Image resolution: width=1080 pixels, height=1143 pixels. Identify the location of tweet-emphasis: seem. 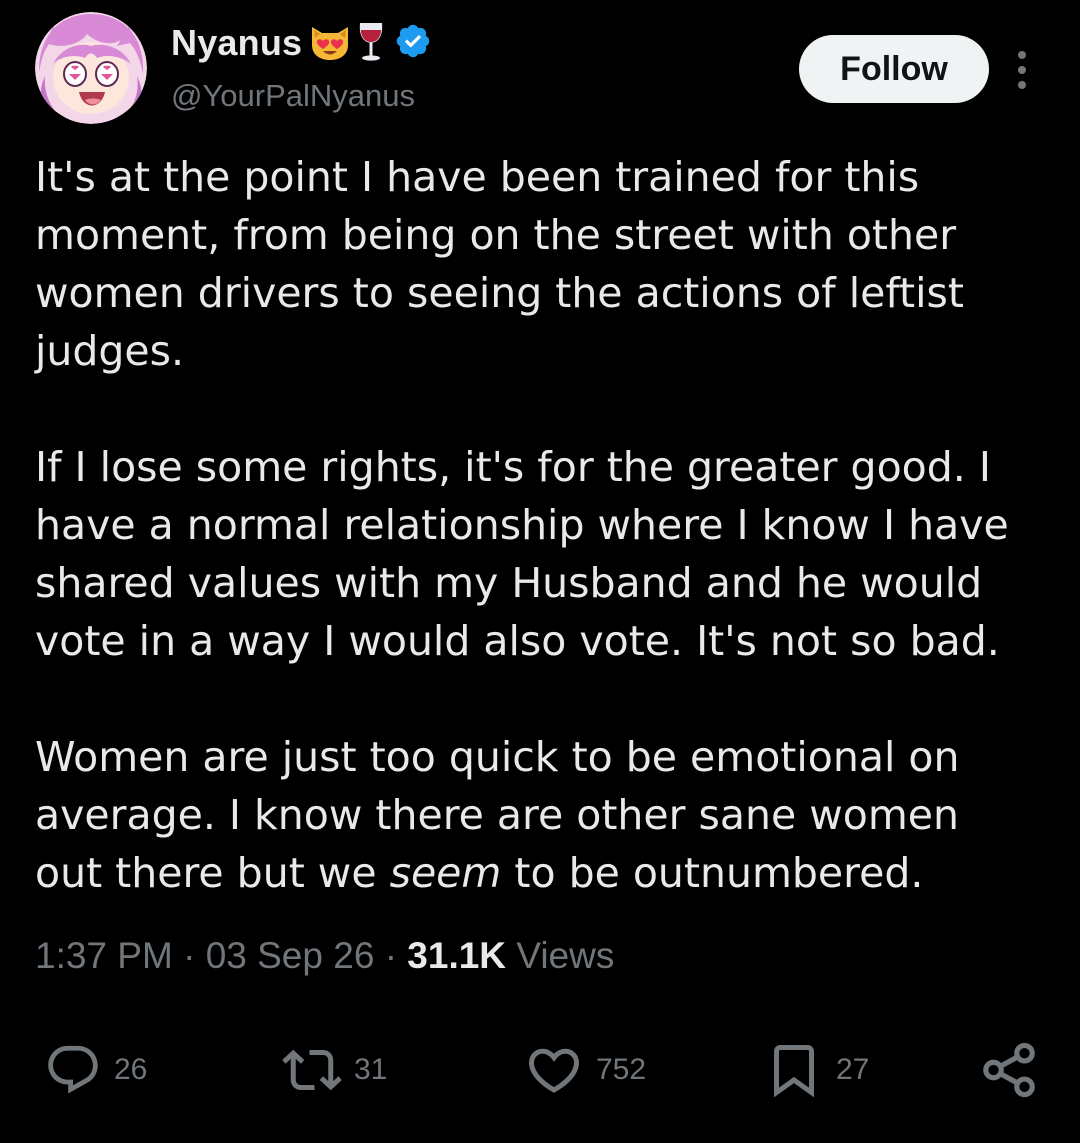
(445, 873).